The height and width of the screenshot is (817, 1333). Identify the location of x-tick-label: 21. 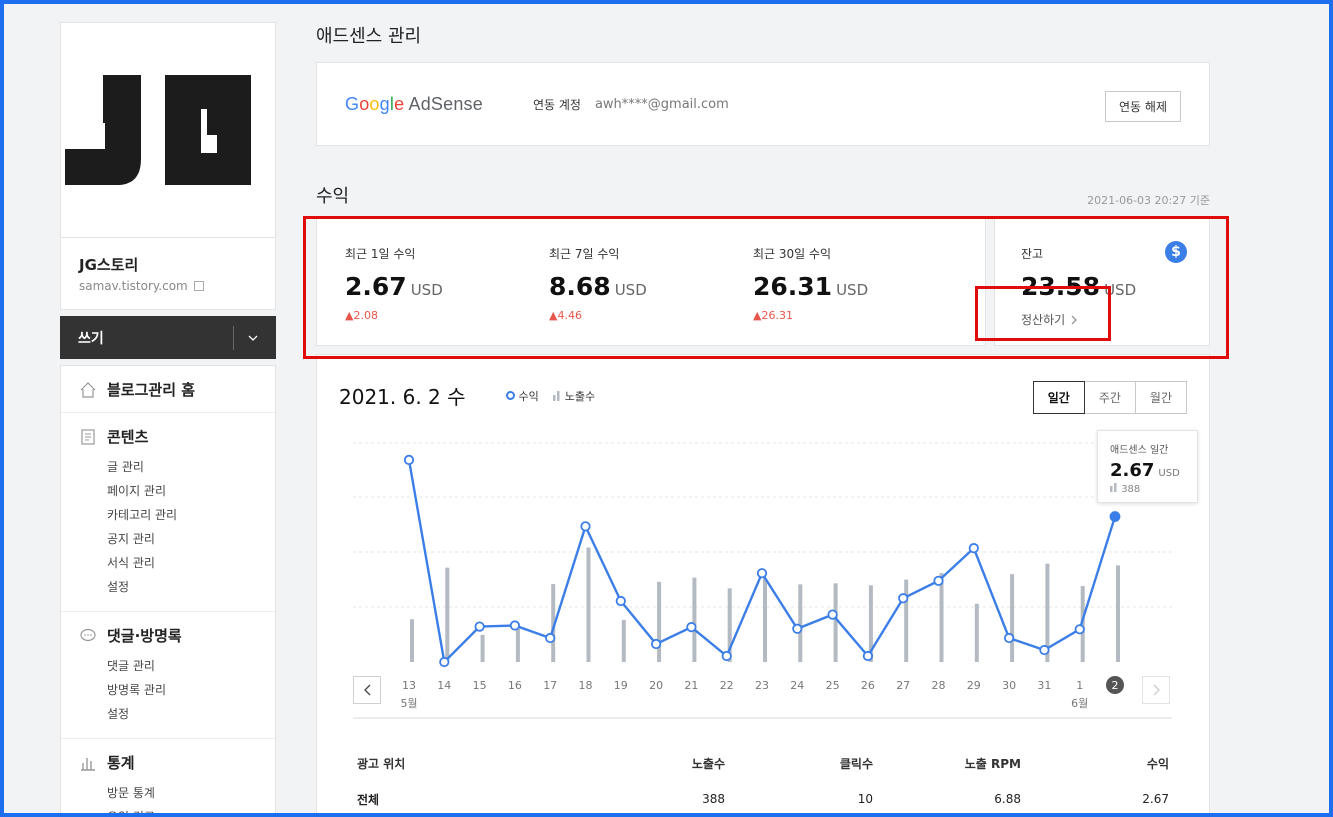
(691, 685).